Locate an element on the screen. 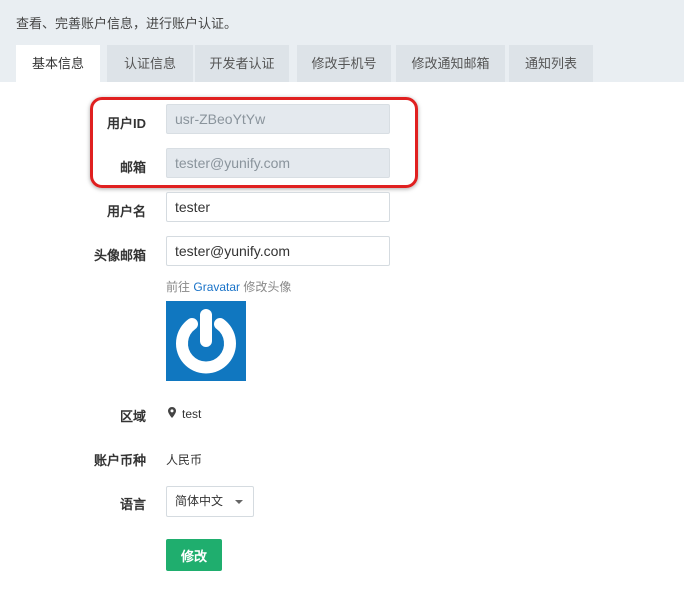 Image resolution: width=684 pixels, height=597 pixels. tab-verification-info: 认证信息 is located at coordinates (150, 63).